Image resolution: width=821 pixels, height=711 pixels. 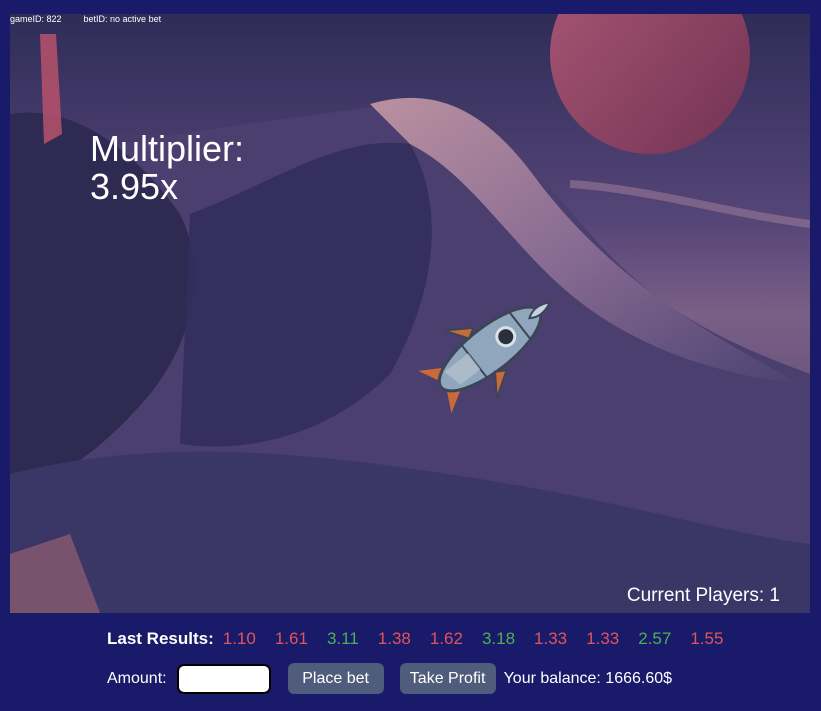 I want to click on result-value: 1.61, so click(x=291, y=638).